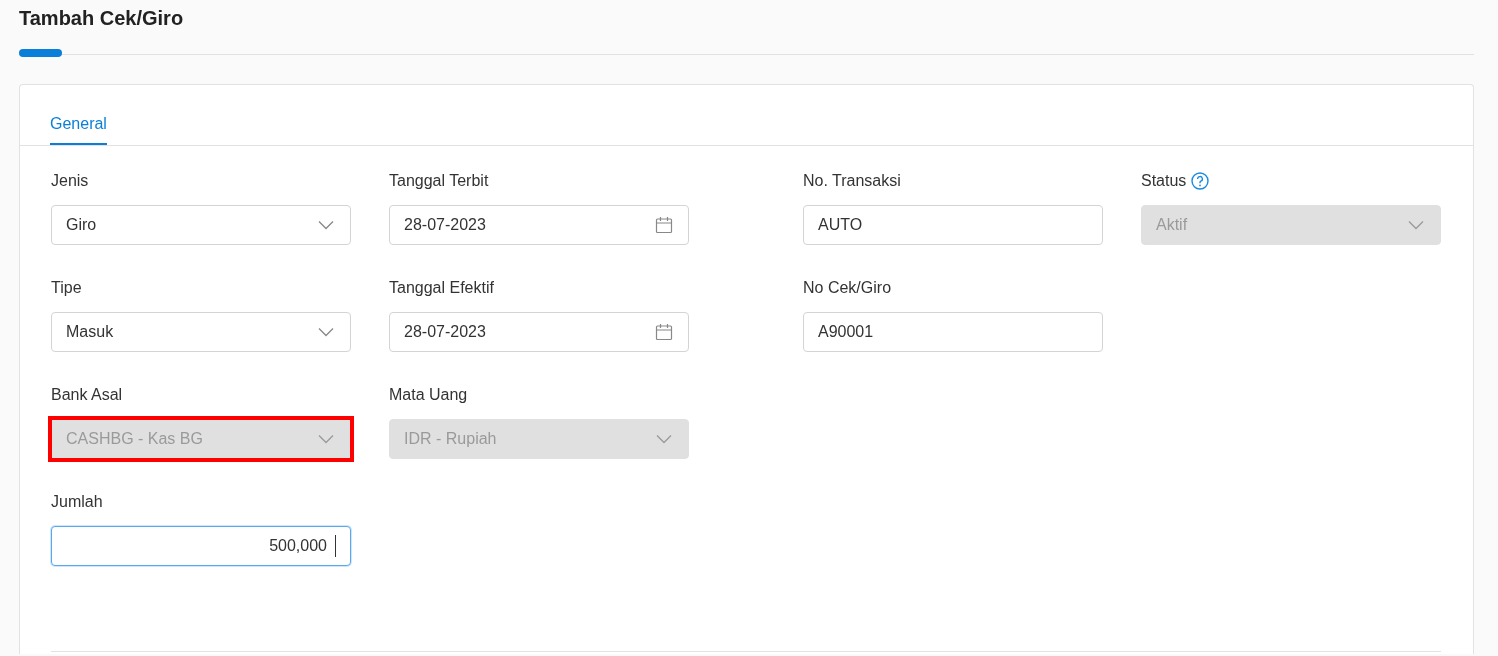 The image size is (1498, 656). Describe the element at coordinates (439, 181) in the screenshot. I see `field-label: Tanggal Terbit` at that location.